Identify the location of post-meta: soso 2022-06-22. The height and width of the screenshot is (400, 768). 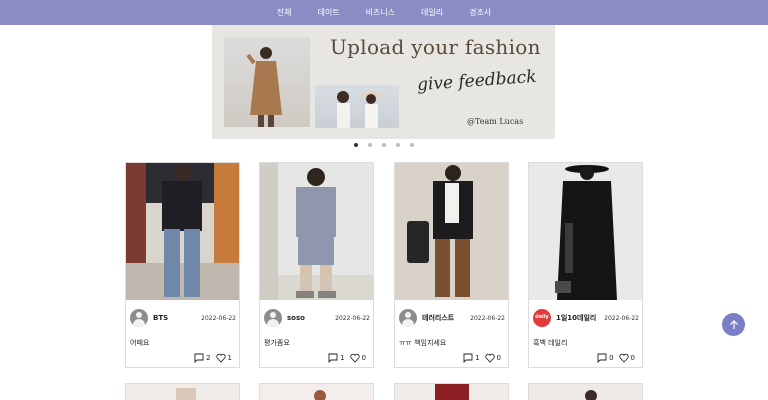
(317, 318).